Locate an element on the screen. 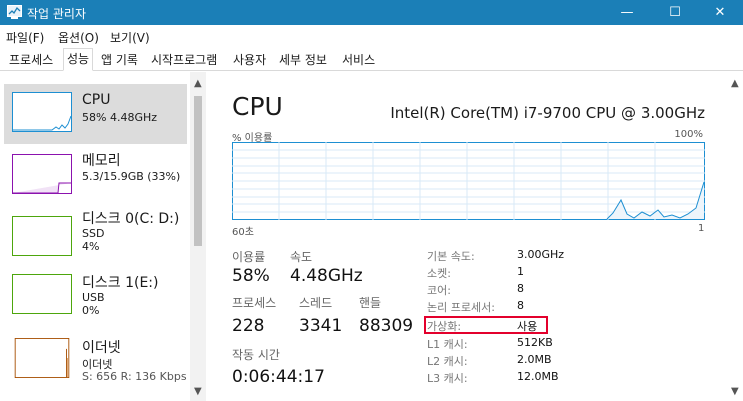 This screenshot has height=401, width=743. sidebar-item-ethernet: 이더넷 이더넷 S: 656 R: 136 Kbps is located at coordinates (95, 362).